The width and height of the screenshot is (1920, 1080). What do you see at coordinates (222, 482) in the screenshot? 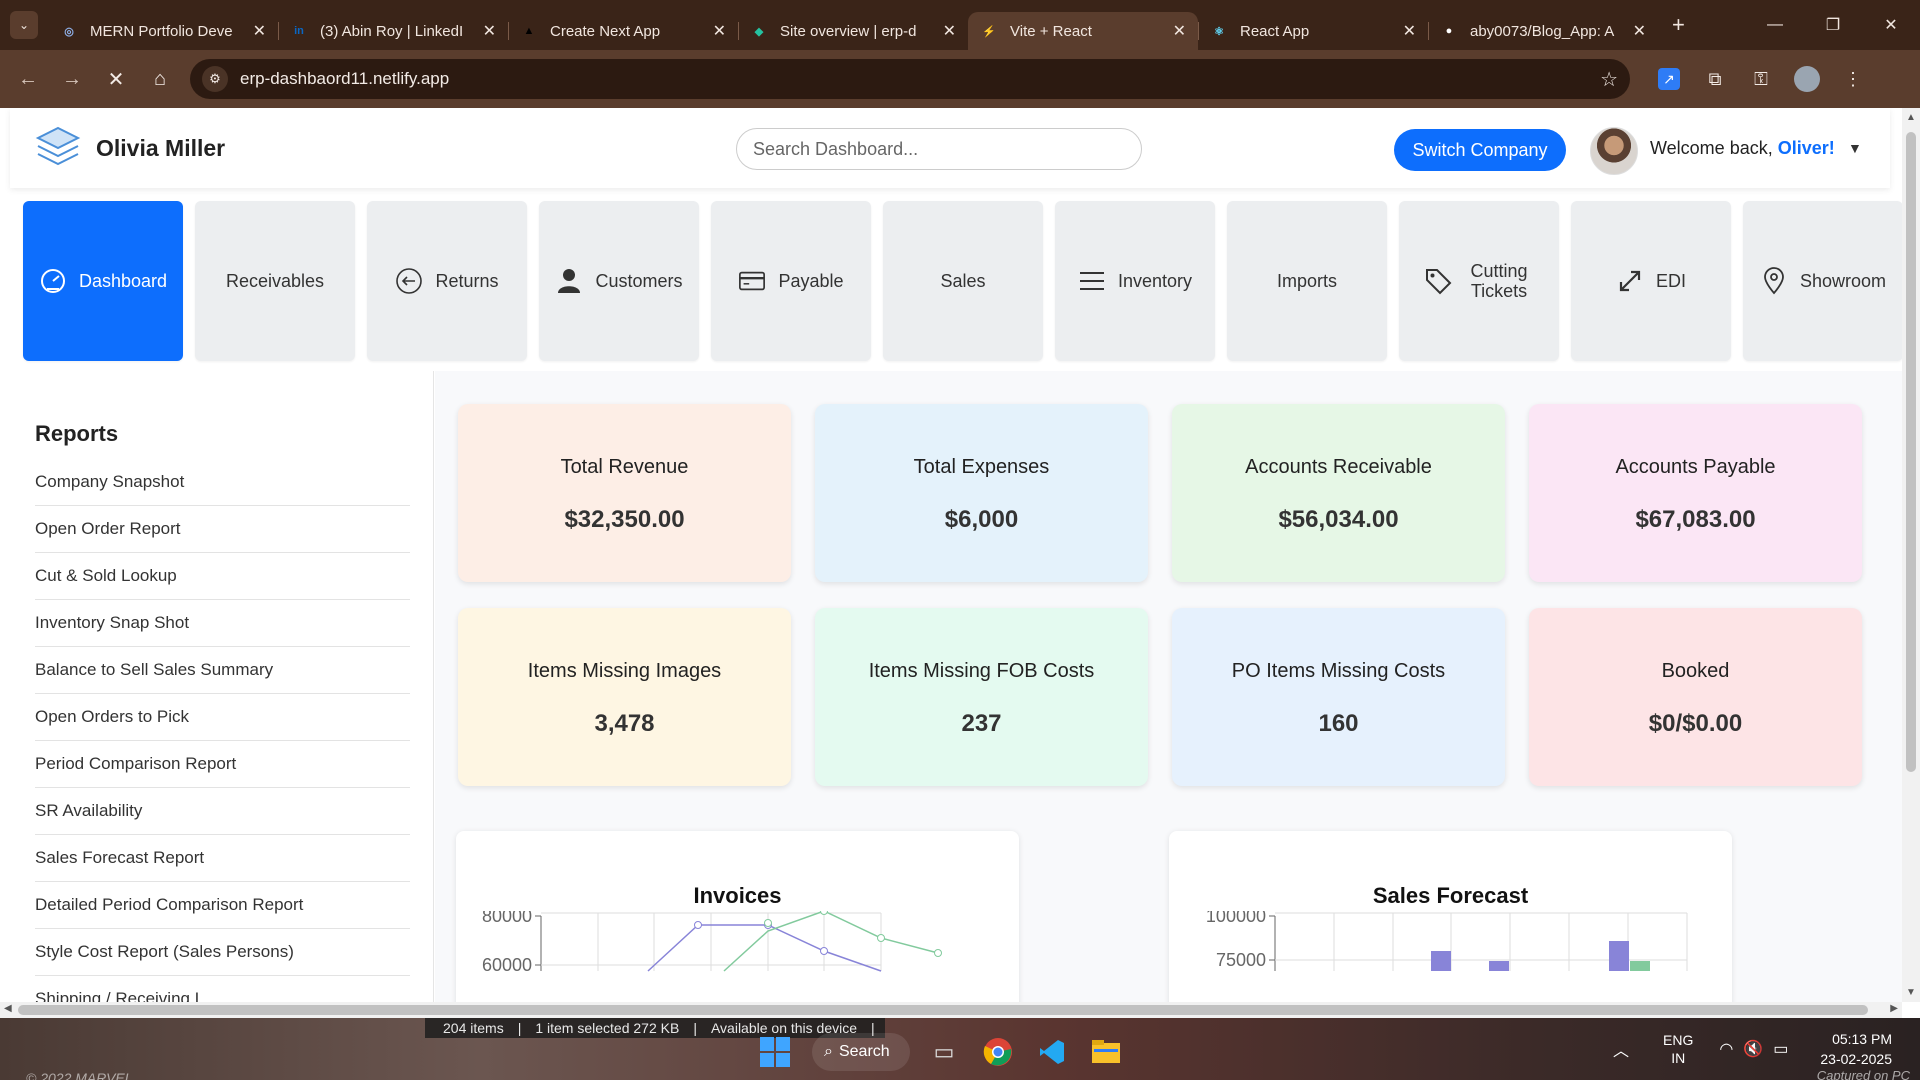
I see `report-link: Company Snapshot` at bounding box center [222, 482].